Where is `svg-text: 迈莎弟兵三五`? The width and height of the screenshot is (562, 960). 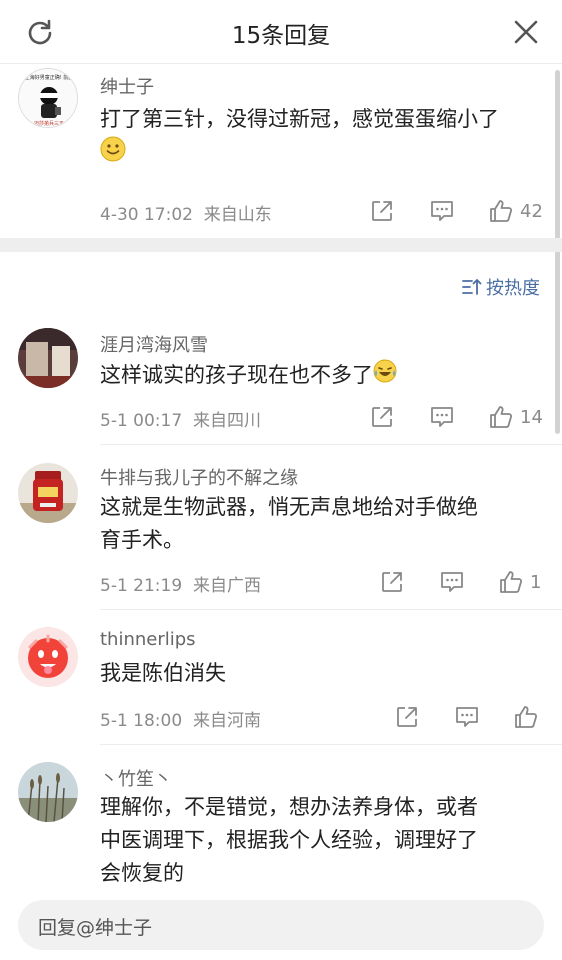 svg-text: 迈莎弟兵三五 is located at coordinates (49, 123).